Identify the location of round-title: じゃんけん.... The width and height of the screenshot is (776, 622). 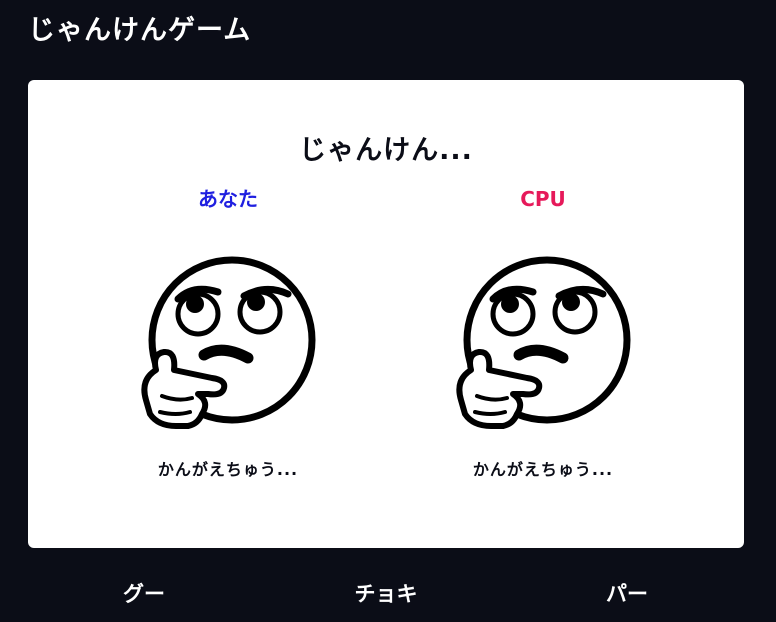
(386, 150).